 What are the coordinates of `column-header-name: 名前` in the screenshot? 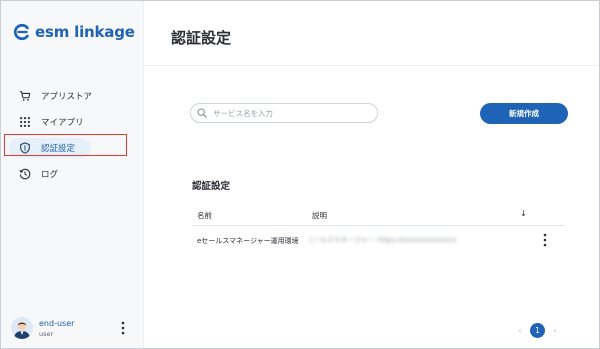 It's located at (204, 215).